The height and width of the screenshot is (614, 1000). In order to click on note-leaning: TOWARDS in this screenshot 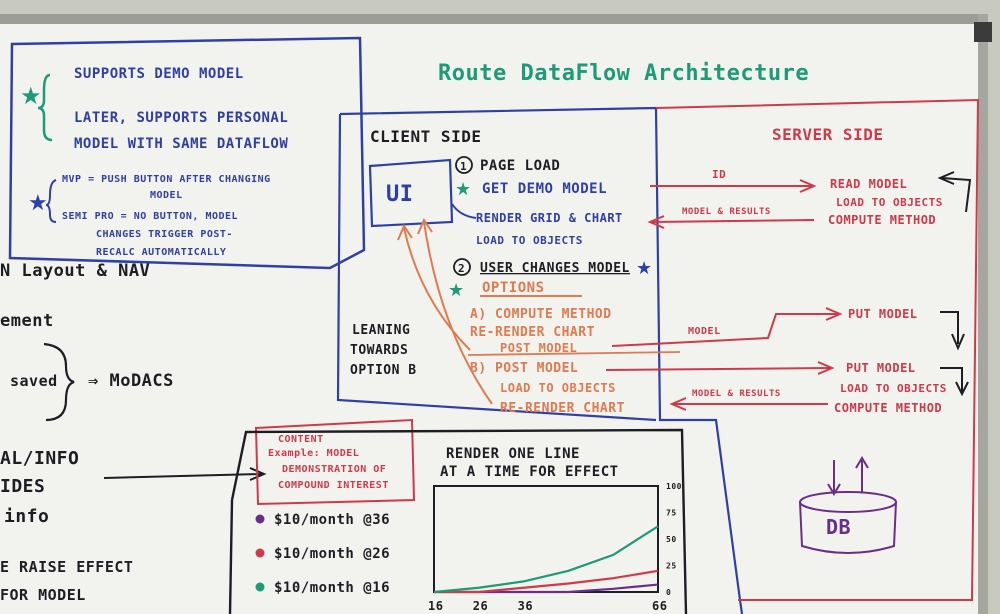, I will do `click(379, 350)`.